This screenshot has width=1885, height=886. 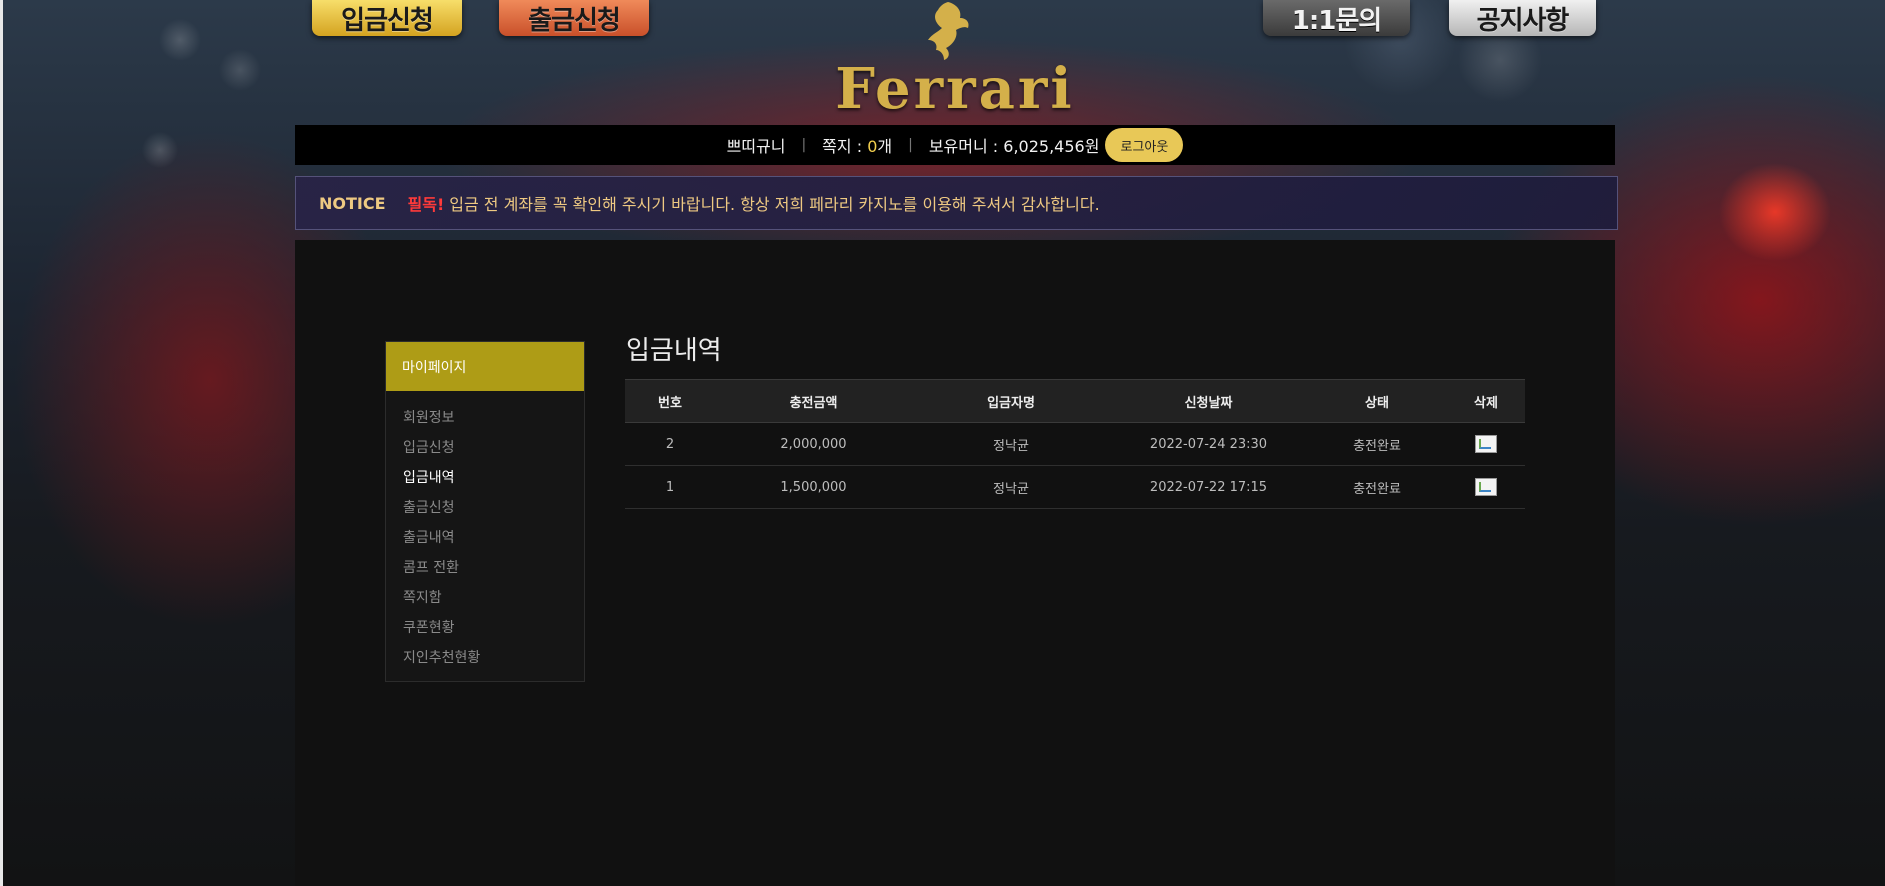 I want to click on cell-amount: 1,500,000, so click(x=813, y=487).